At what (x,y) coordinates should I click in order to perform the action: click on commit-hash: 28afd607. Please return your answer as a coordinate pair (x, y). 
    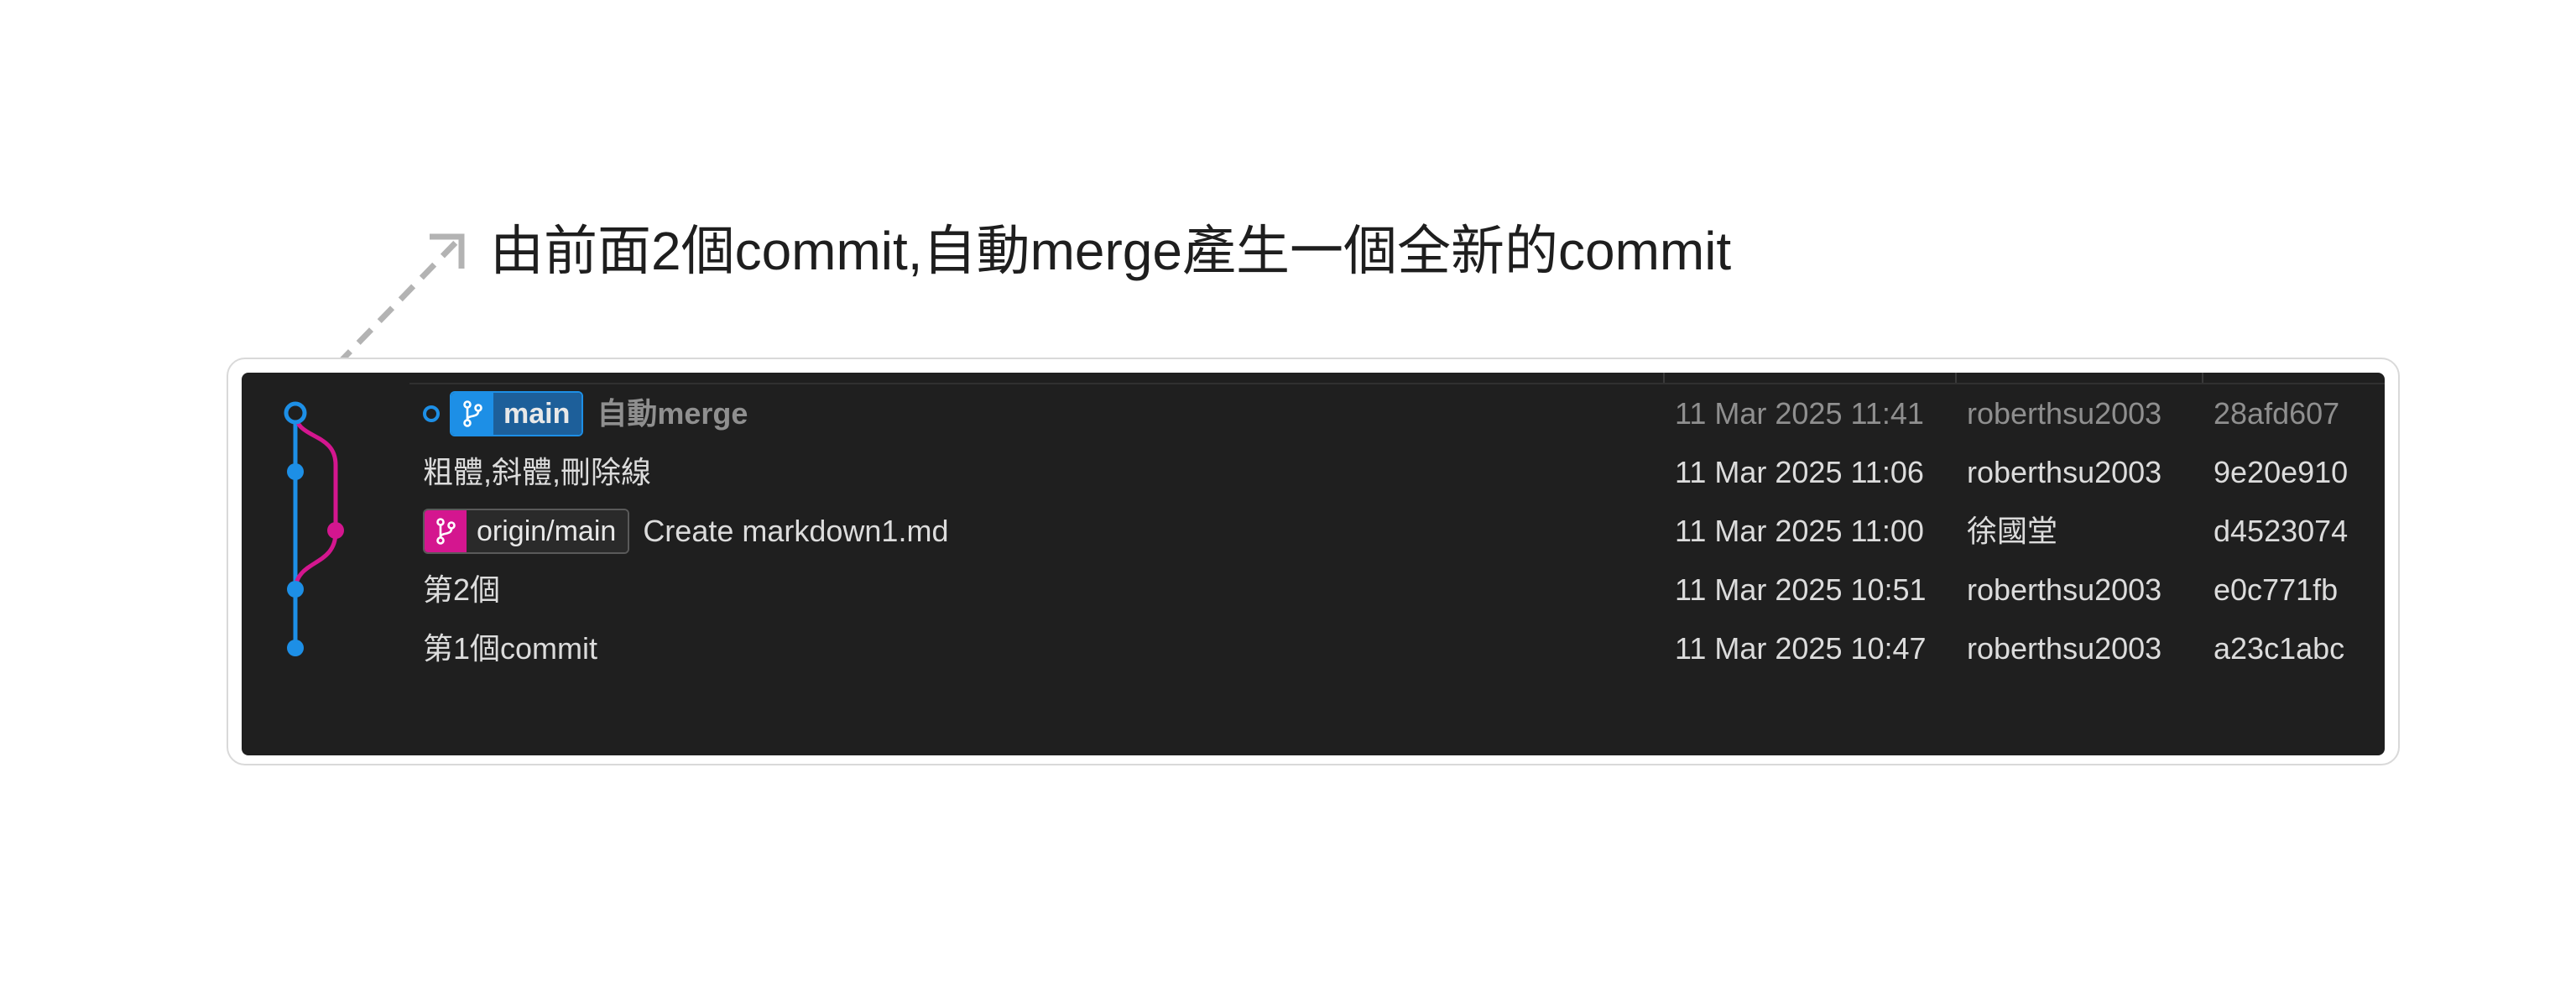
    Looking at the image, I should click on (2277, 413).